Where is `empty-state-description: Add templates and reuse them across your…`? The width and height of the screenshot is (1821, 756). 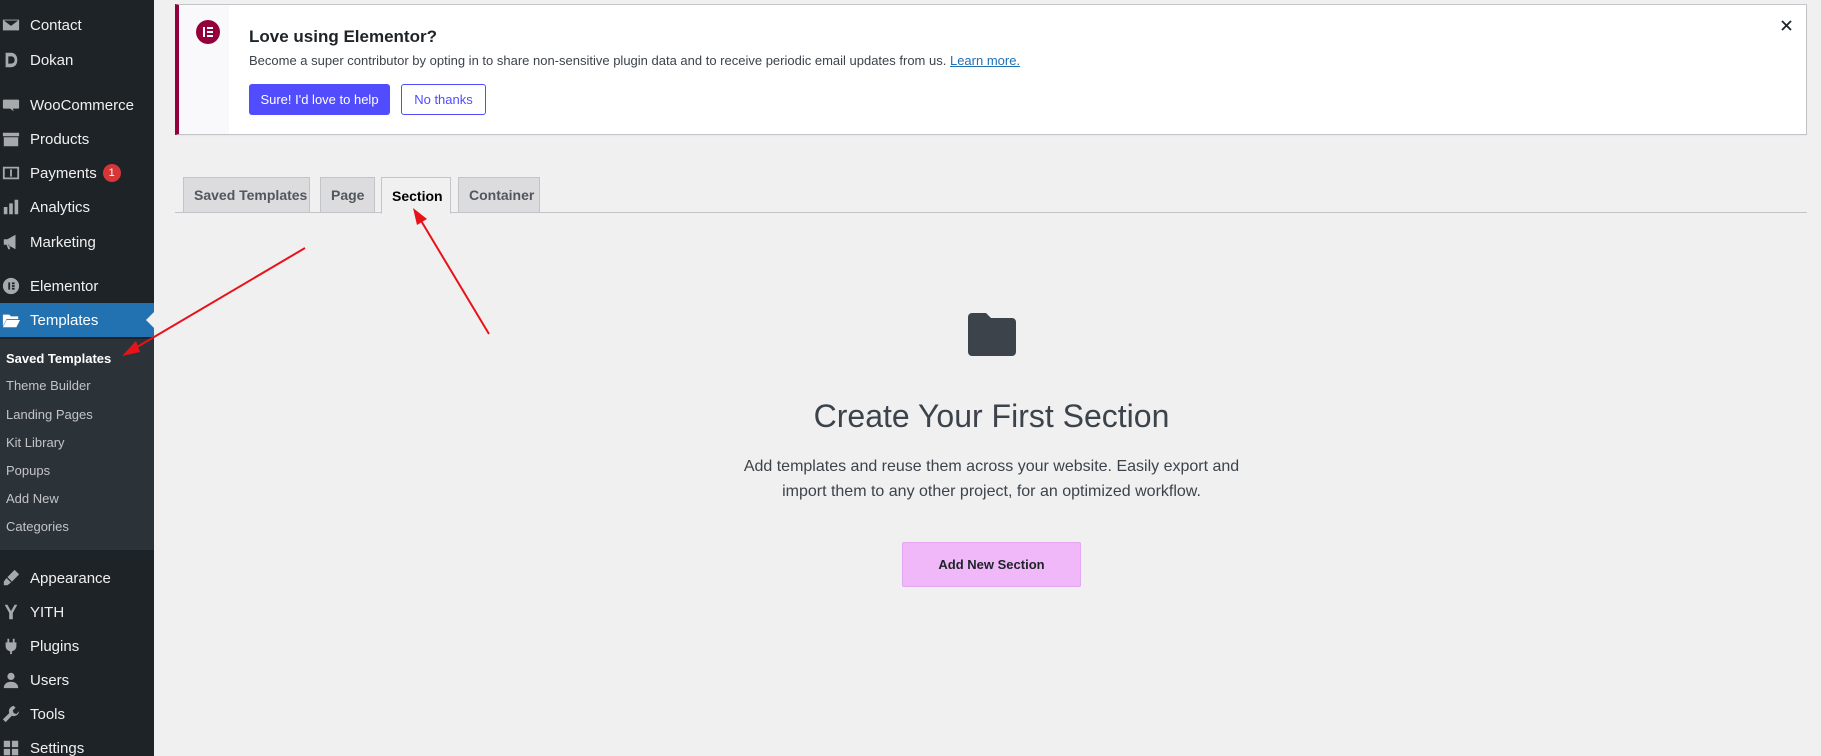 empty-state-description: Add templates and reuse them across your… is located at coordinates (991, 479).